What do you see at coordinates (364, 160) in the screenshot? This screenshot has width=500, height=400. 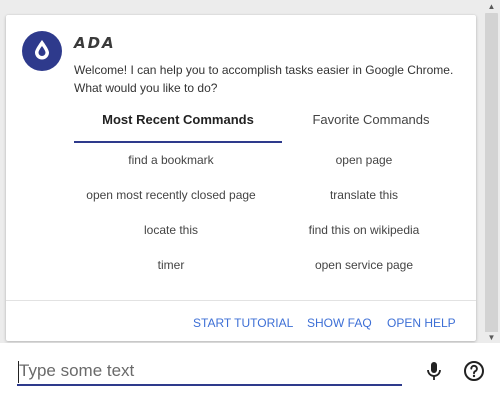 I see `command-open-page: open page` at bounding box center [364, 160].